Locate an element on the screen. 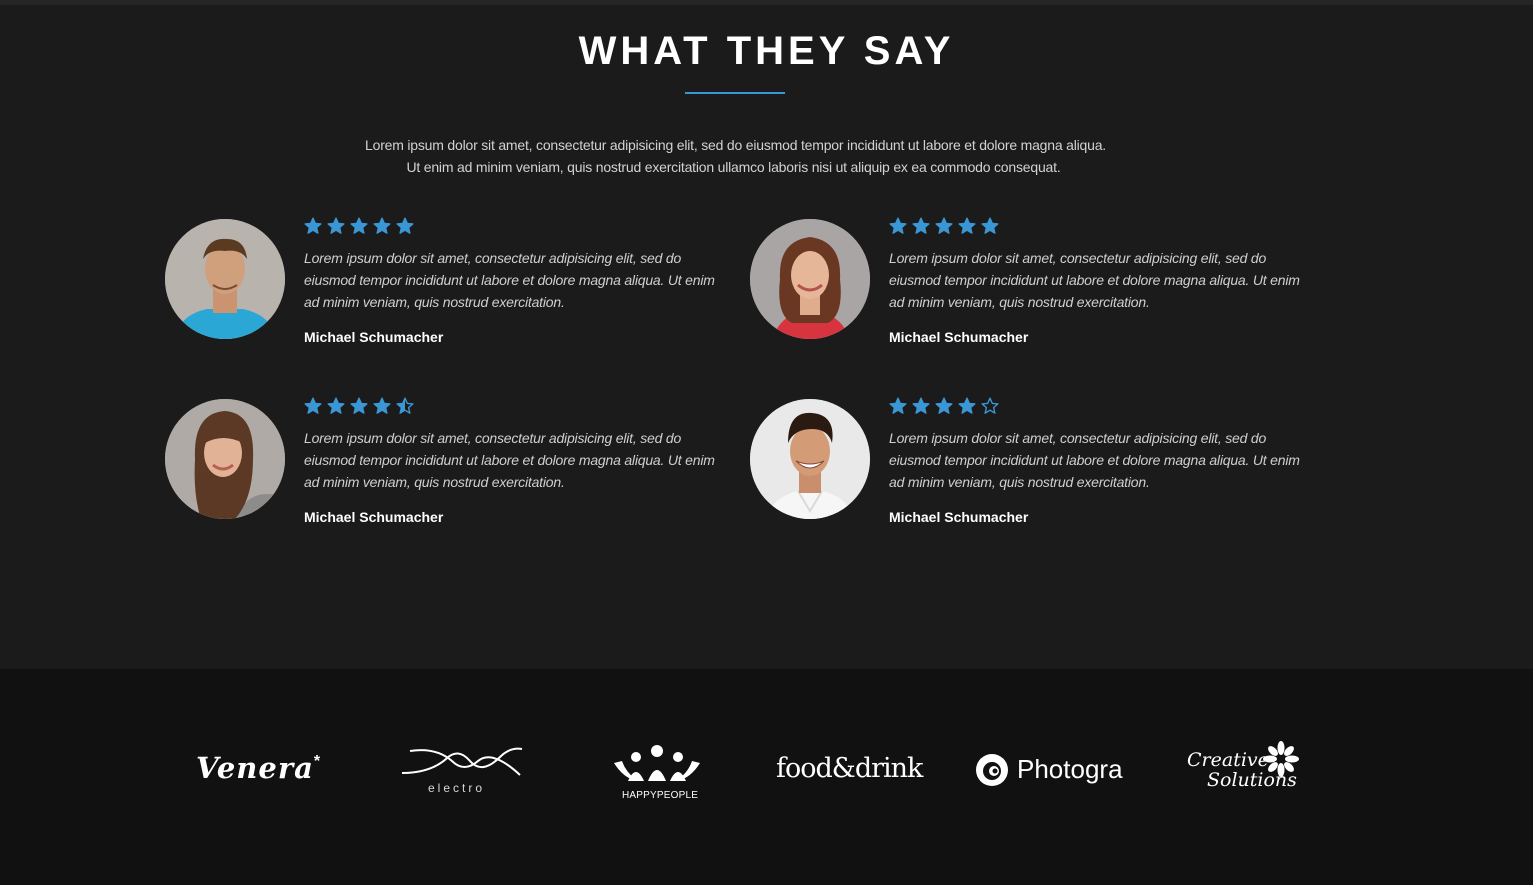 The width and height of the screenshot is (1533, 885). logo-electro: electro is located at coordinates (462, 771).